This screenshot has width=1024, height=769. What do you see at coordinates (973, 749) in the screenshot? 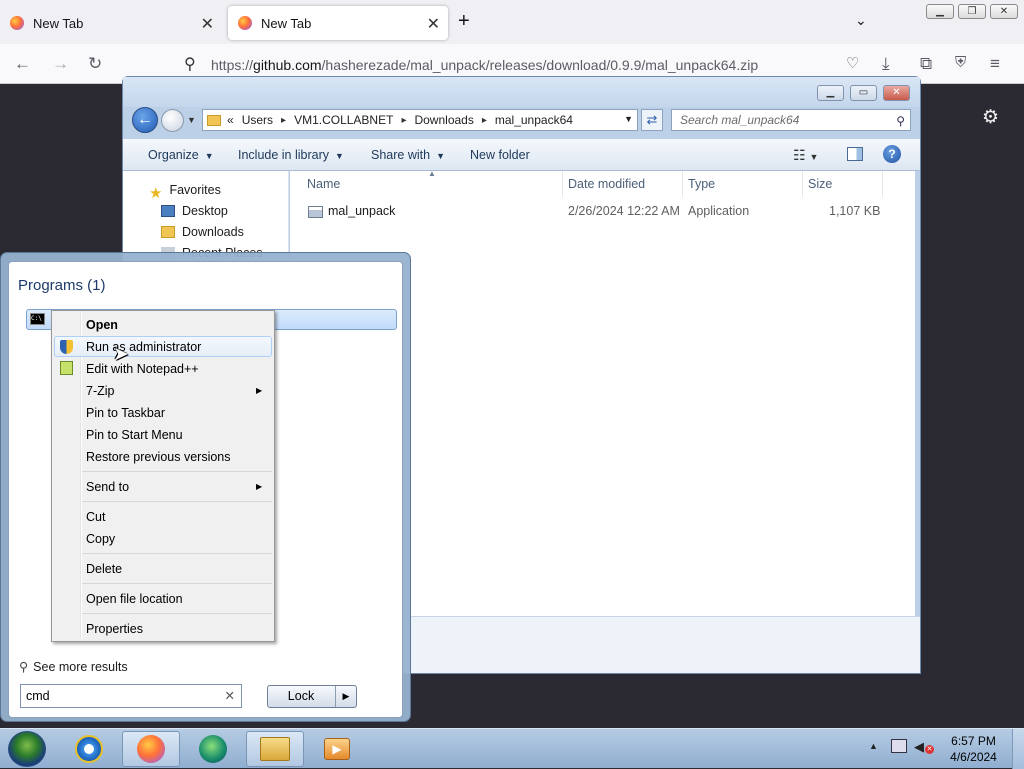
I see `clock: 6:57 PM 4/6/2024` at bounding box center [973, 749].